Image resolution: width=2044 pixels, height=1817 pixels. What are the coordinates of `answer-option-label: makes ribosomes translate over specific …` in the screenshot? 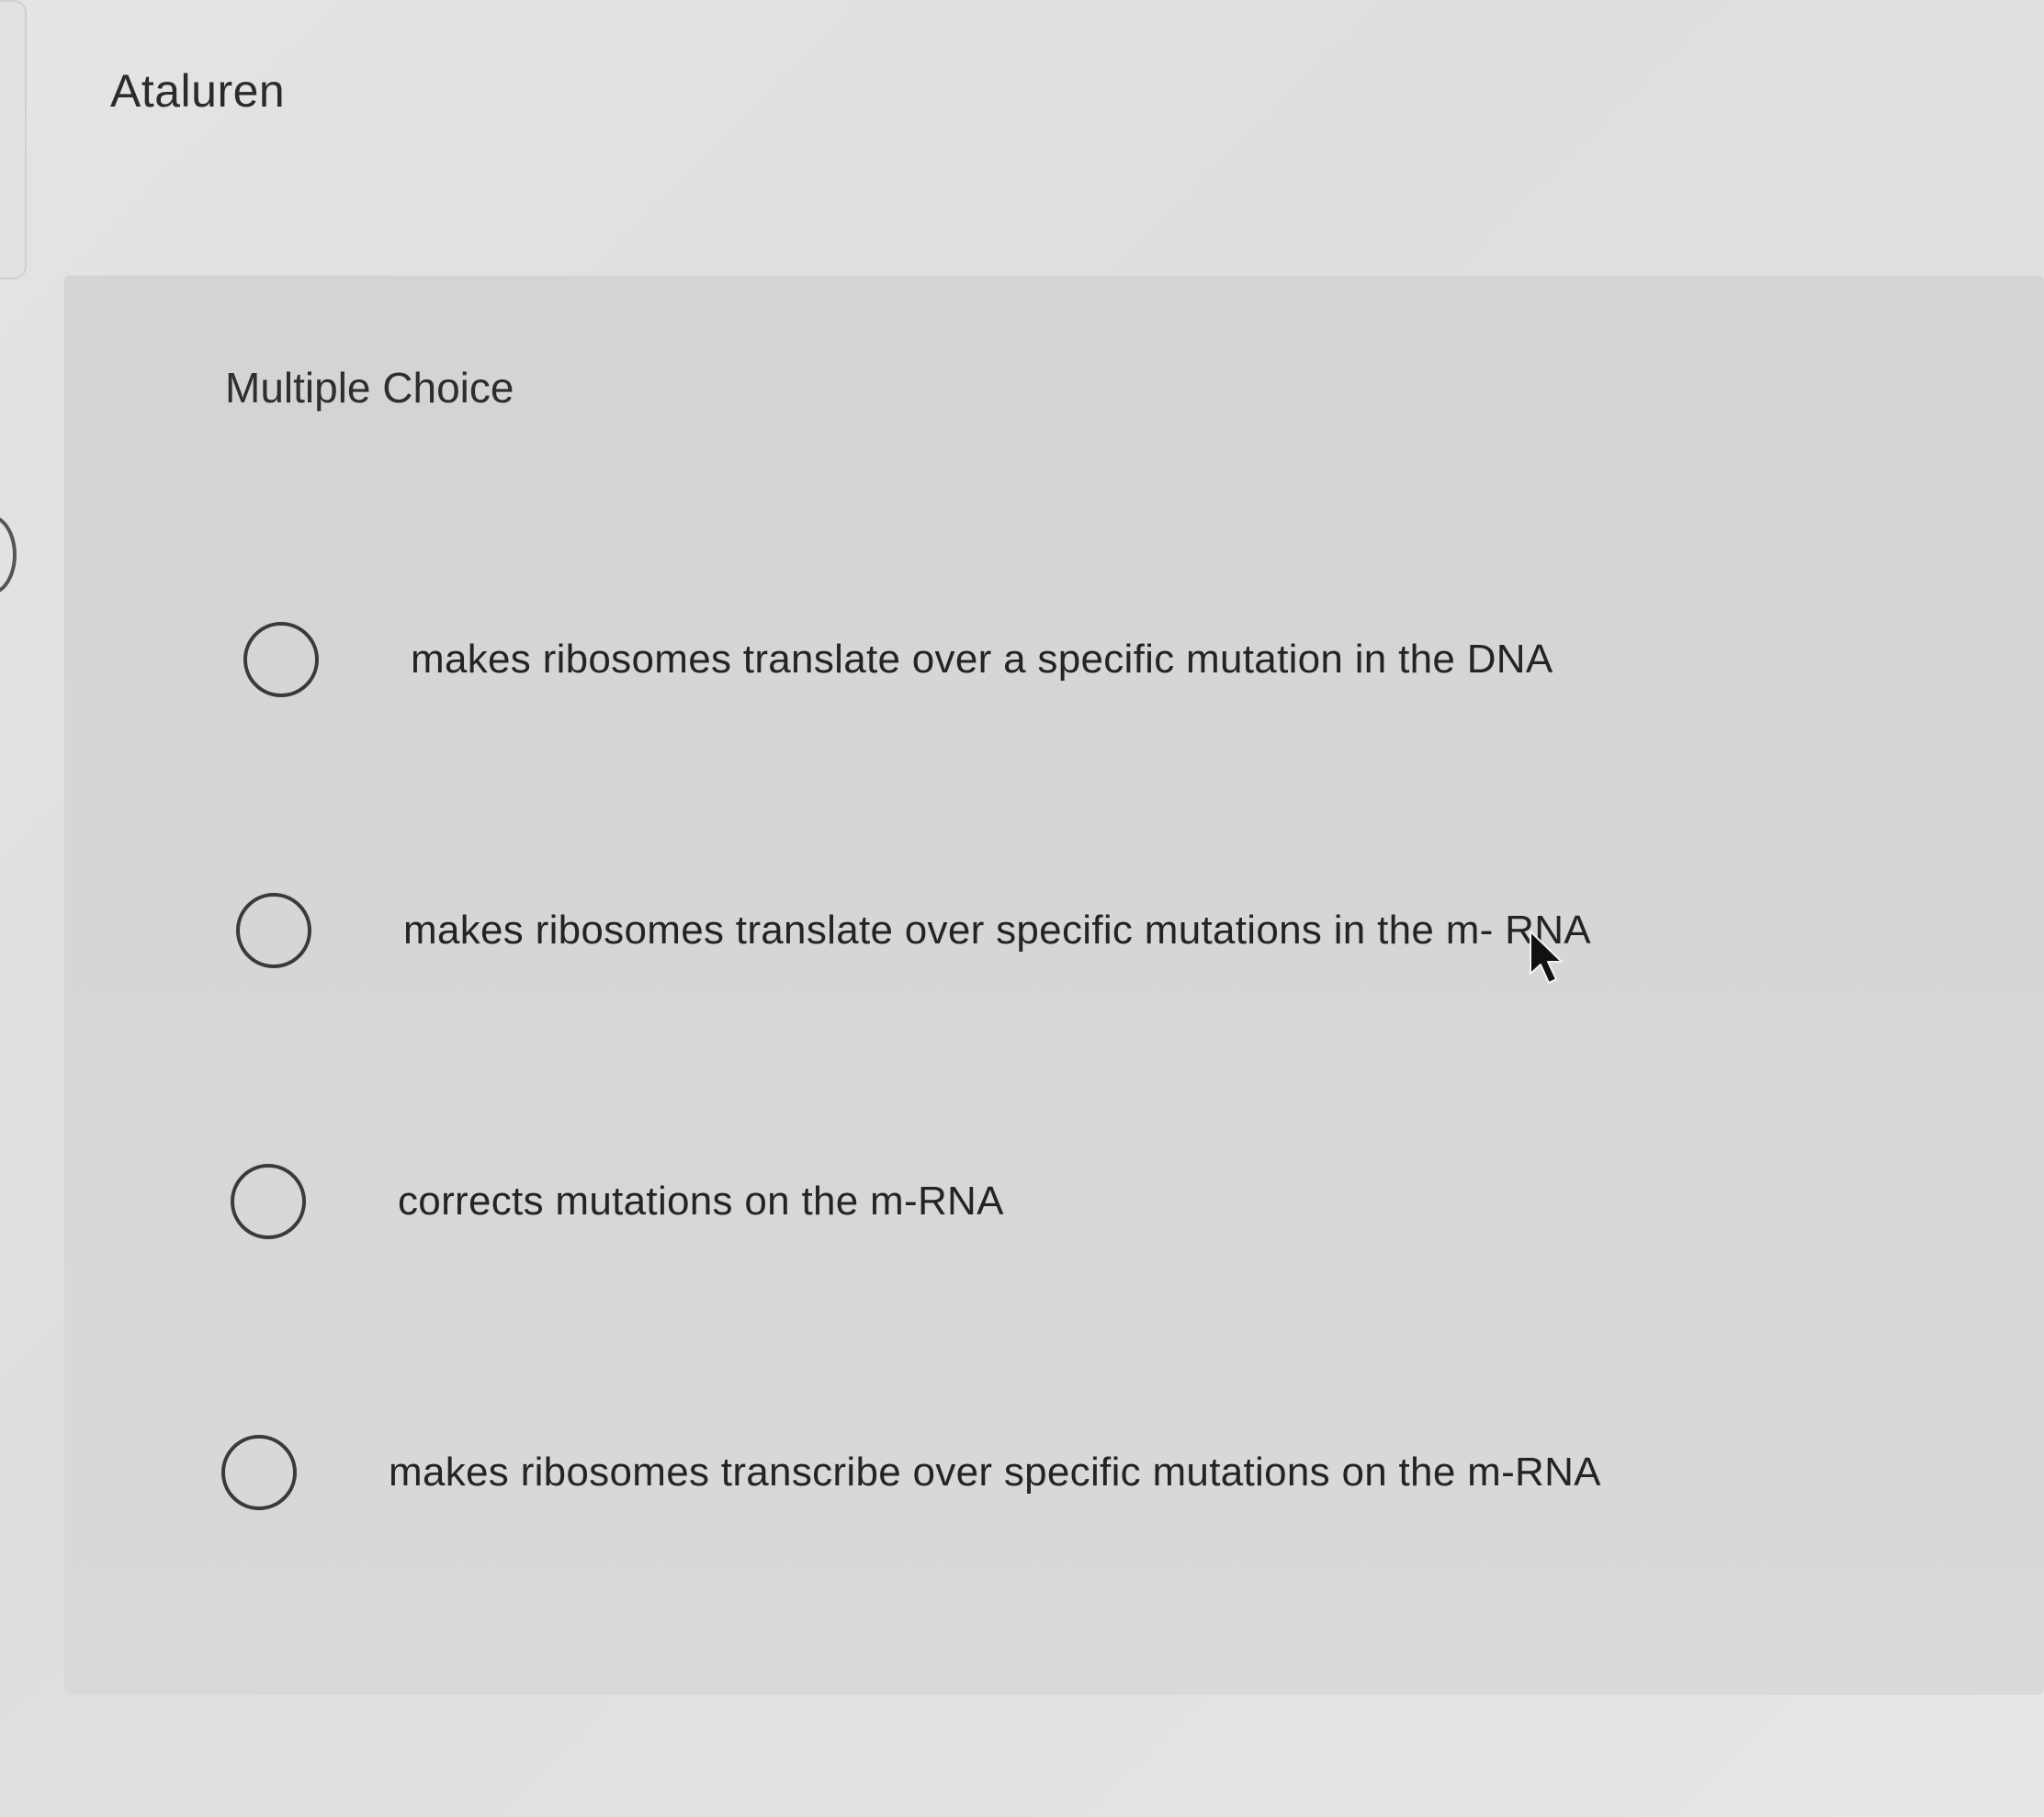 It's located at (997, 930).